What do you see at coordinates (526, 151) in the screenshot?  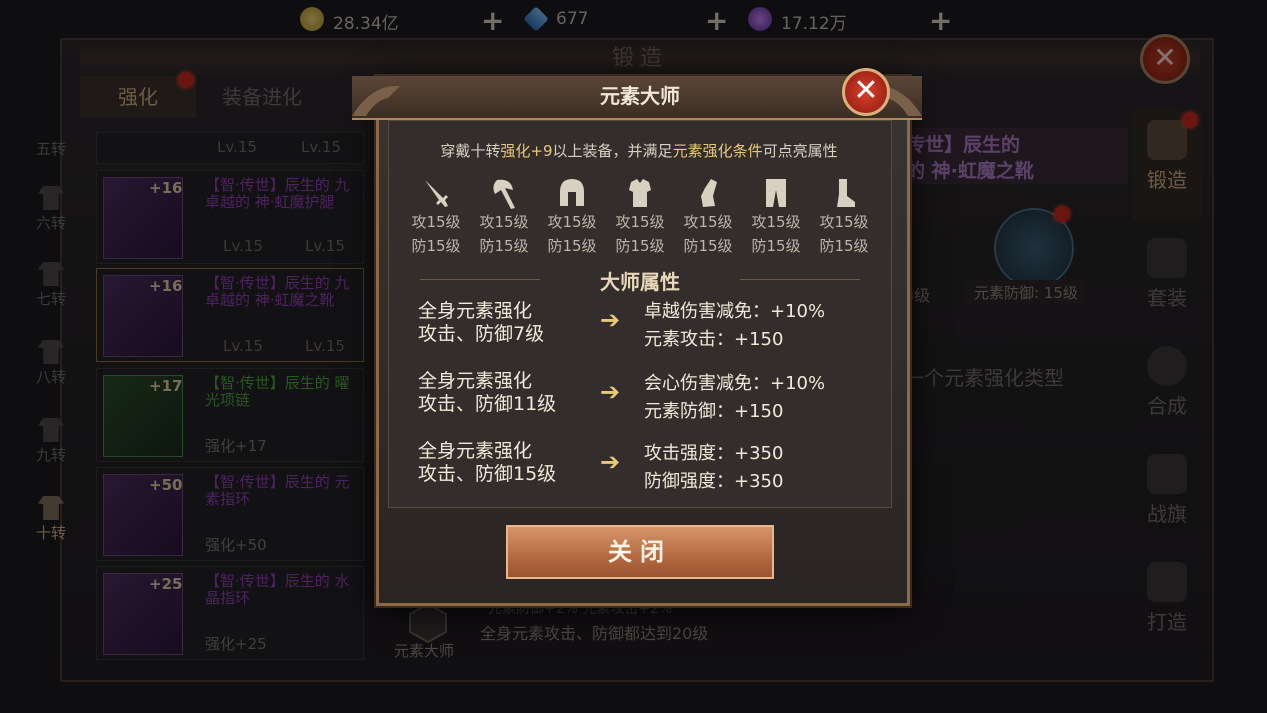 I see `desc-highlight: 强化+9` at bounding box center [526, 151].